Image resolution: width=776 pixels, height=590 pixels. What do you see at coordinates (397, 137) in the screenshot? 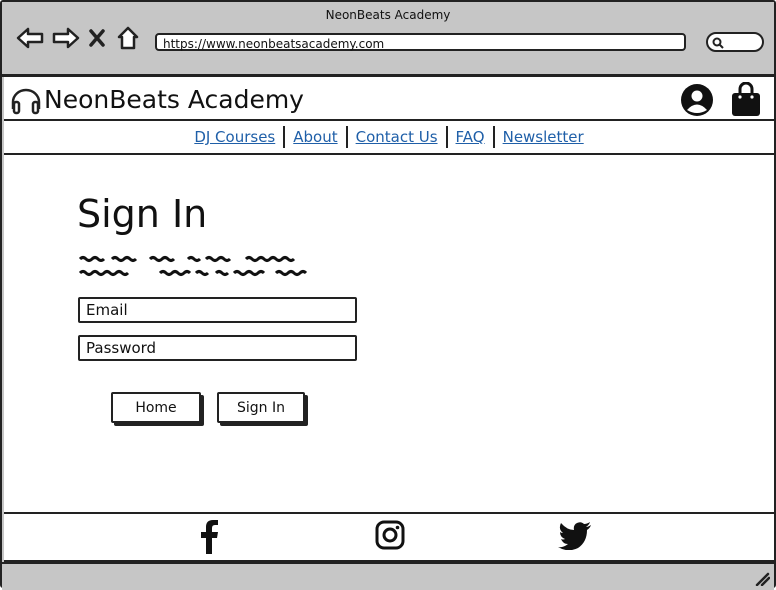
I see `nav-link-contact-us: Contact Us` at bounding box center [397, 137].